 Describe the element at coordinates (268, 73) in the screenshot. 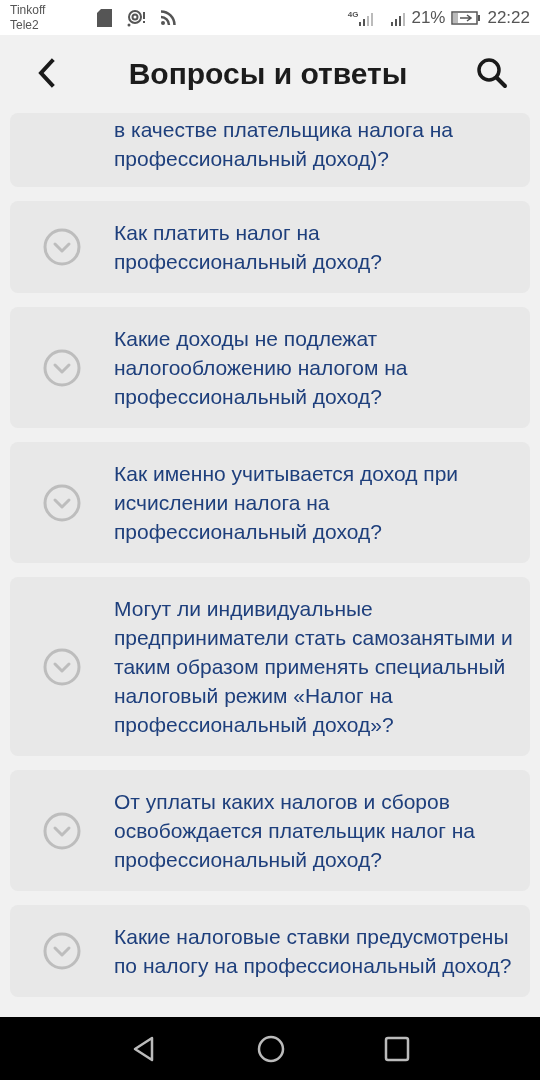

I see `page-title: Вопросы и ответы` at that location.